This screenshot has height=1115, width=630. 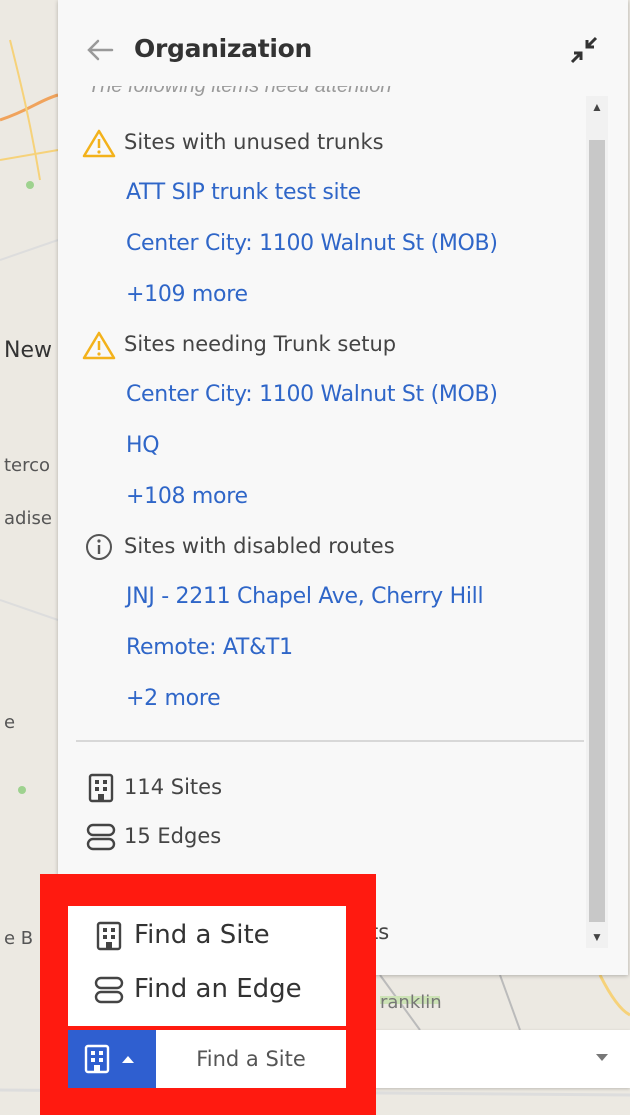 What do you see at coordinates (10, 722) in the screenshot?
I see `map-label: e` at bounding box center [10, 722].